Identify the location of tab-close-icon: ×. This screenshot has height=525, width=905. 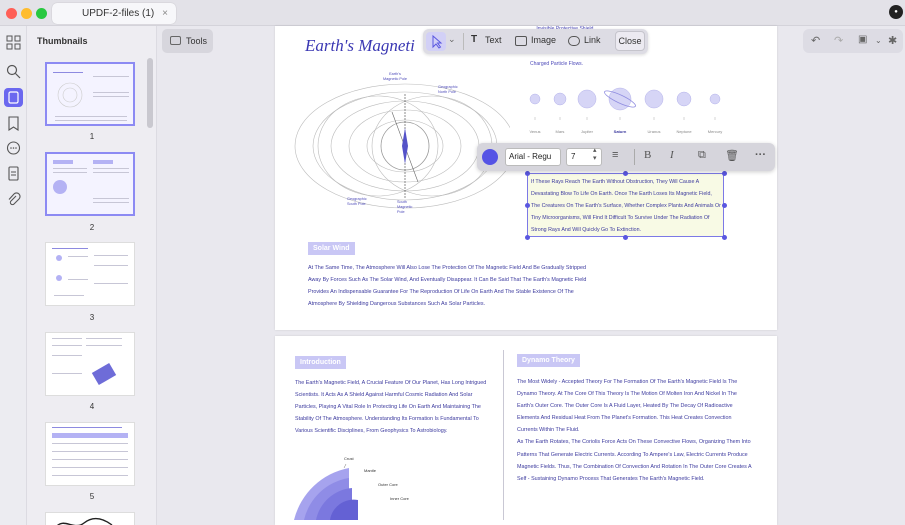
(165, 13).